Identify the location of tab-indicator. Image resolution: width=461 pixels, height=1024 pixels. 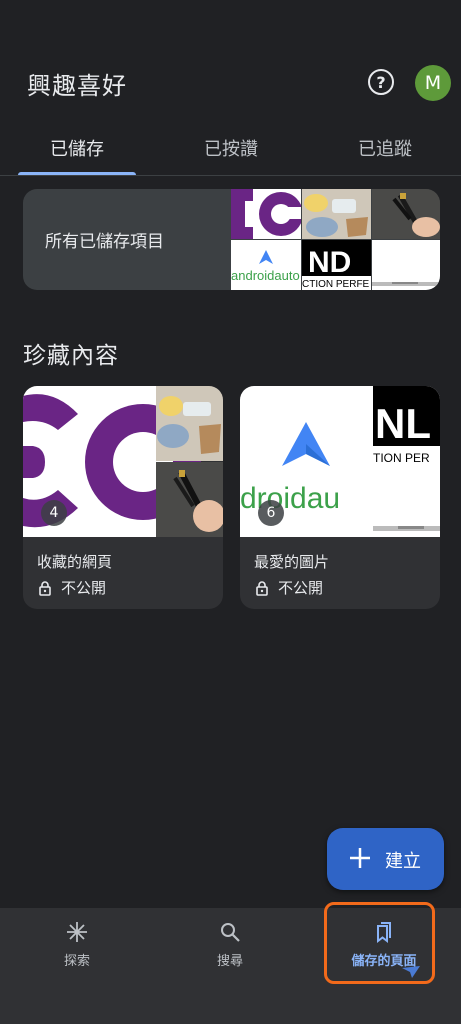
(77, 173).